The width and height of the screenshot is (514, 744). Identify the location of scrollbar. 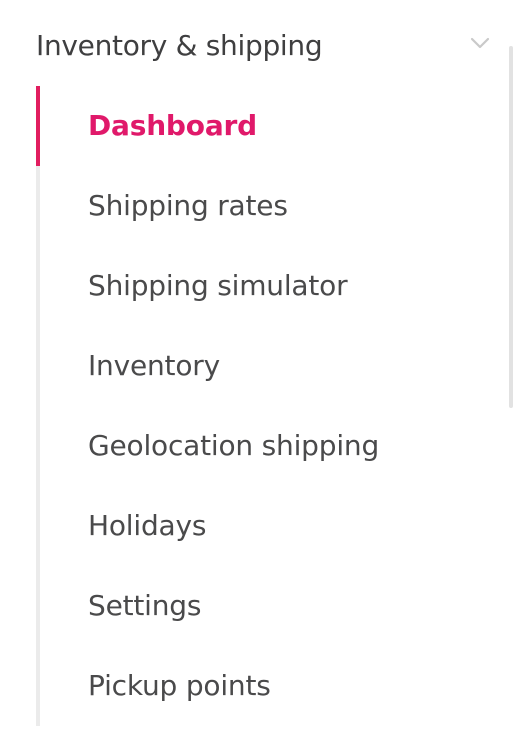
(511, 227).